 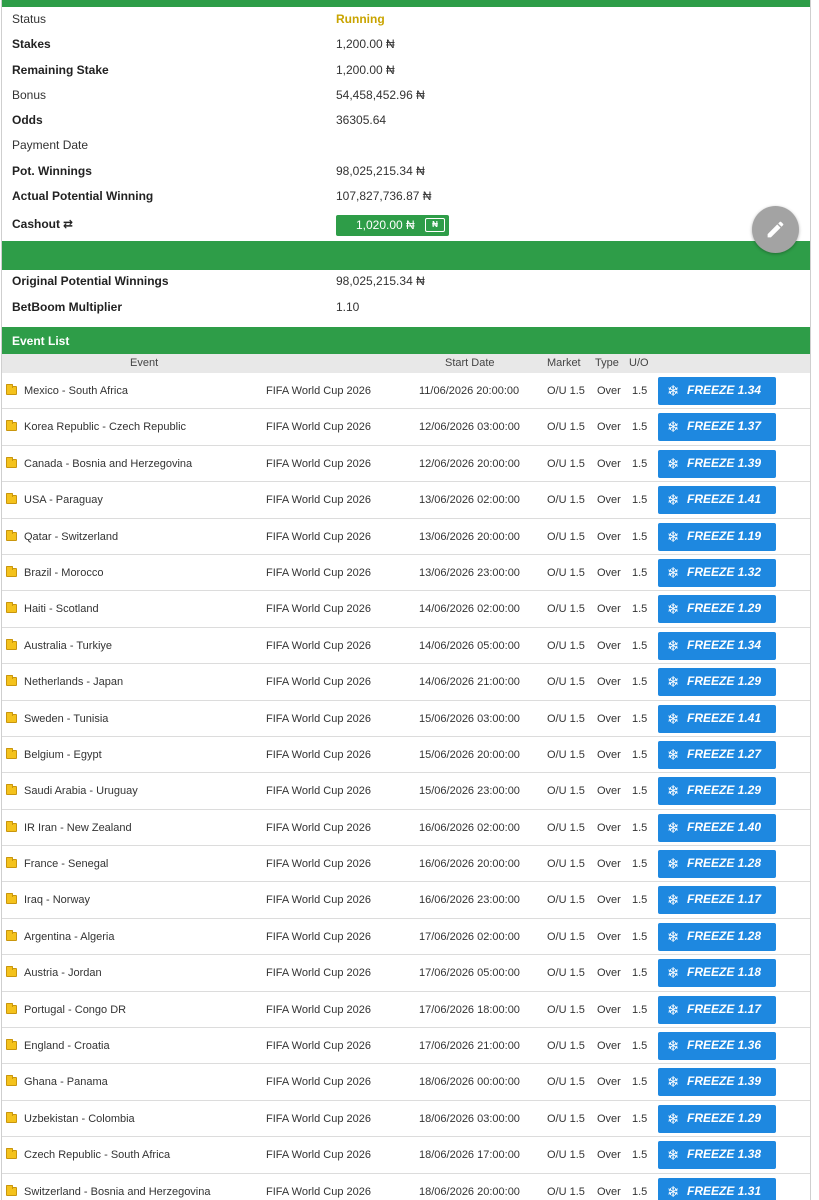 What do you see at coordinates (469, 463) in the screenshot?
I see `start-date: 12/06/2026 20:00:00` at bounding box center [469, 463].